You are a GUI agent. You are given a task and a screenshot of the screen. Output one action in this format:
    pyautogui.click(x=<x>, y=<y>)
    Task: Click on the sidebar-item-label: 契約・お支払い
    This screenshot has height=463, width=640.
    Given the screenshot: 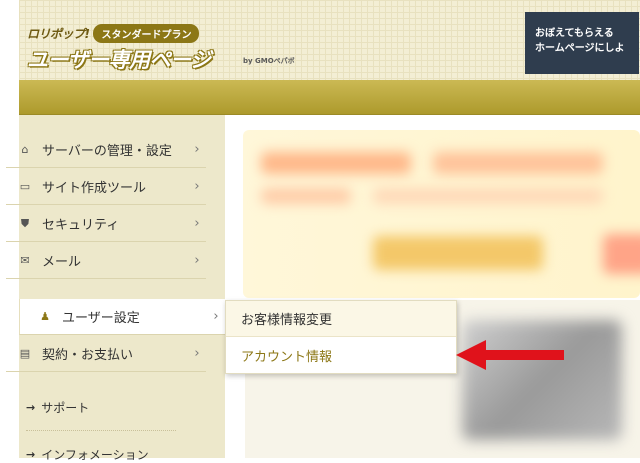 What is the action you would take?
    pyautogui.click(x=88, y=355)
    